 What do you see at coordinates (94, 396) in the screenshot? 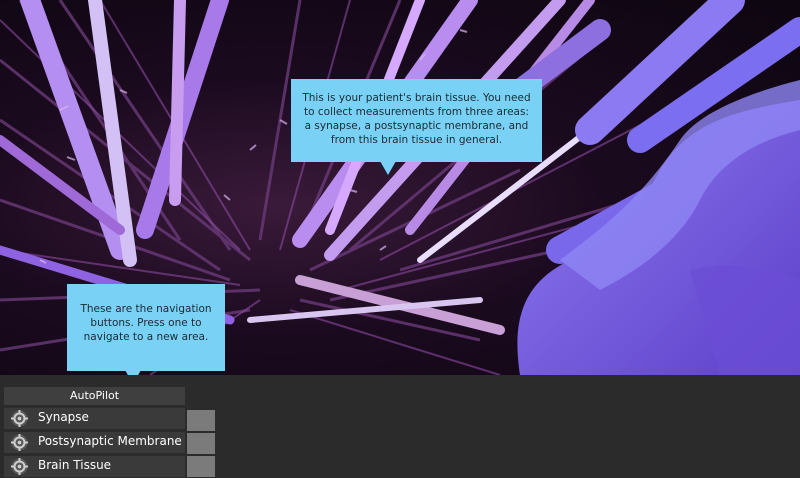
I see `autopilot-header: AutoPilot` at bounding box center [94, 396].